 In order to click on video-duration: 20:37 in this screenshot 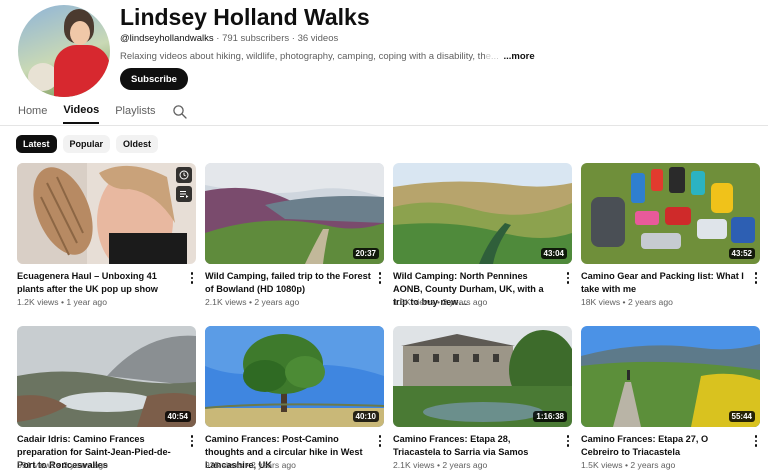, I will do `click(365, 253)`.